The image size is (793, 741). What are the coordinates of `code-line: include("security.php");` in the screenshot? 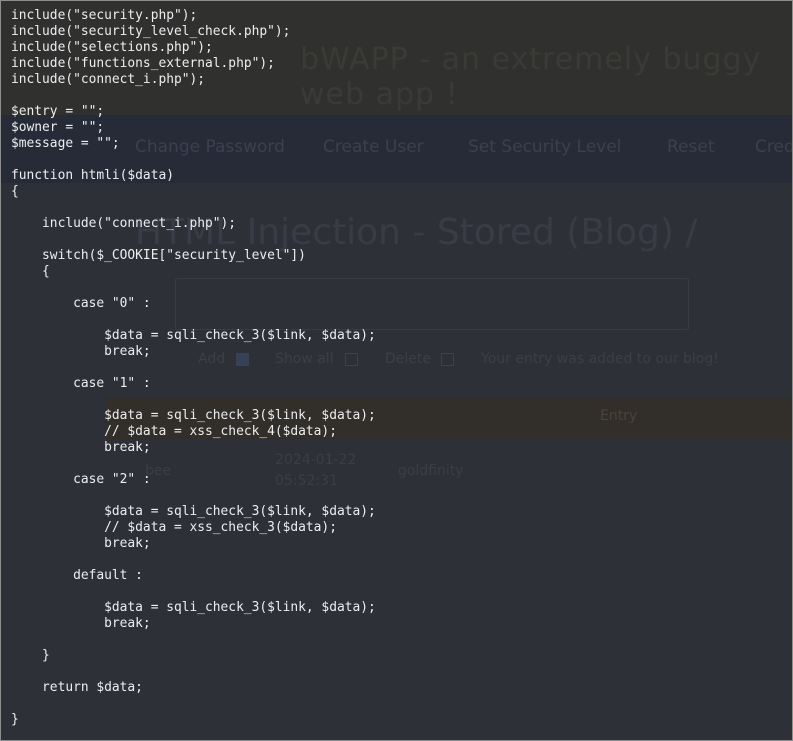 It's located at (104, 15).